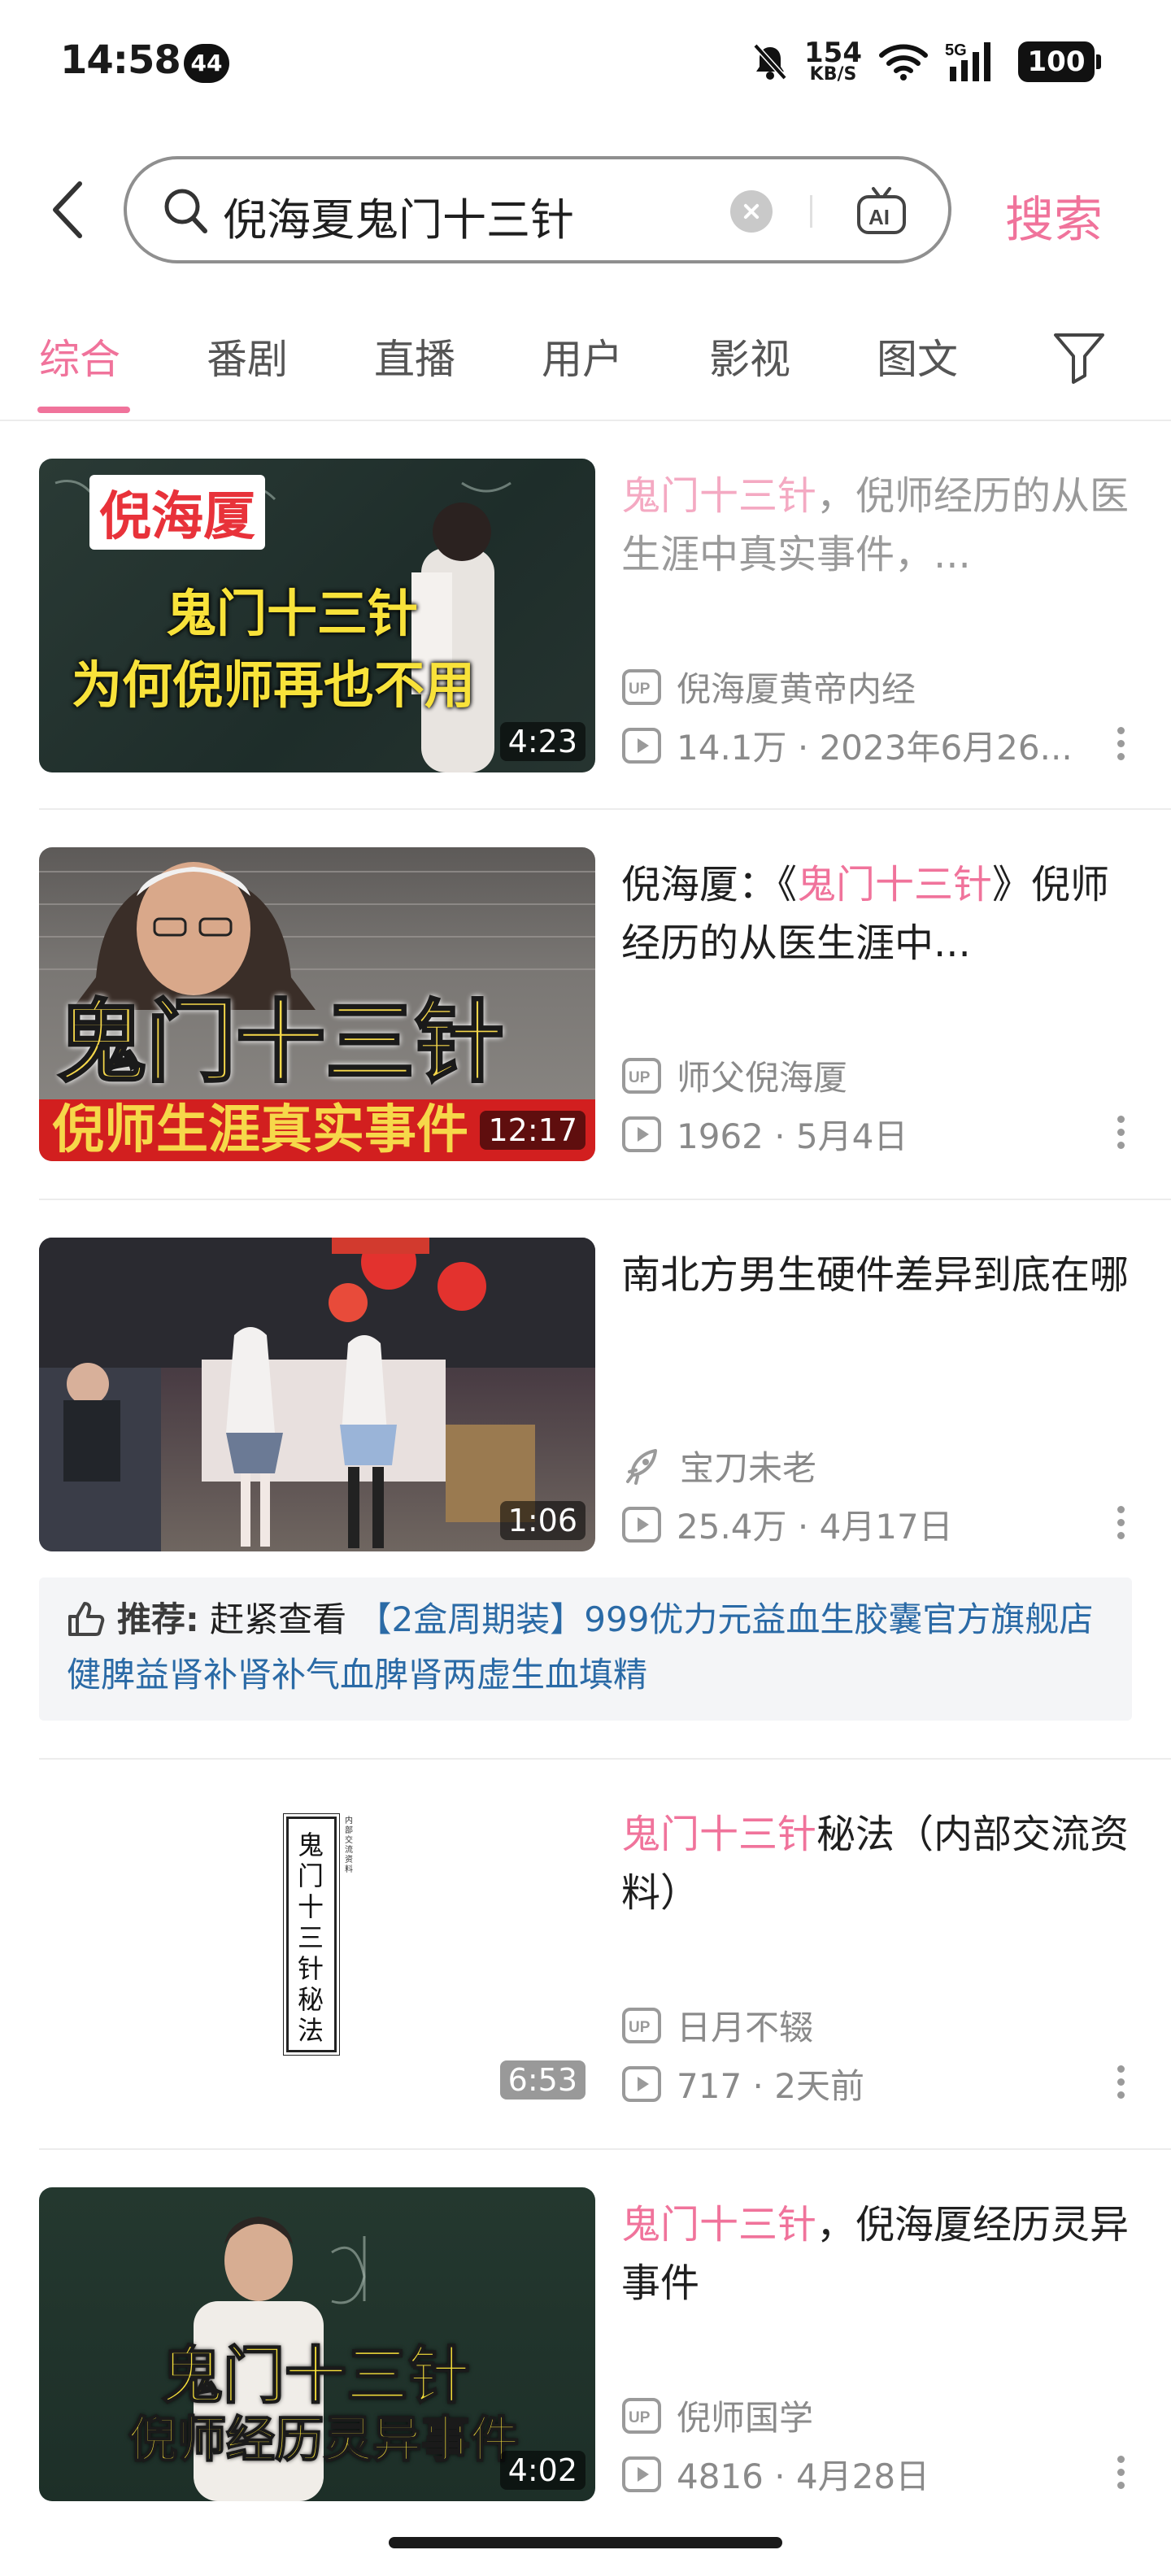  What do you see at coordinates (904, 61) in the screenshot?
I see `wifi-icon` at bounding box center [904, 61].